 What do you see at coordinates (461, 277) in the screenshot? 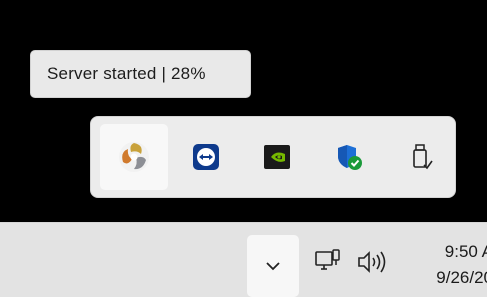
I see `clock-date: 9/26/20` at bounding box center [461, 277].